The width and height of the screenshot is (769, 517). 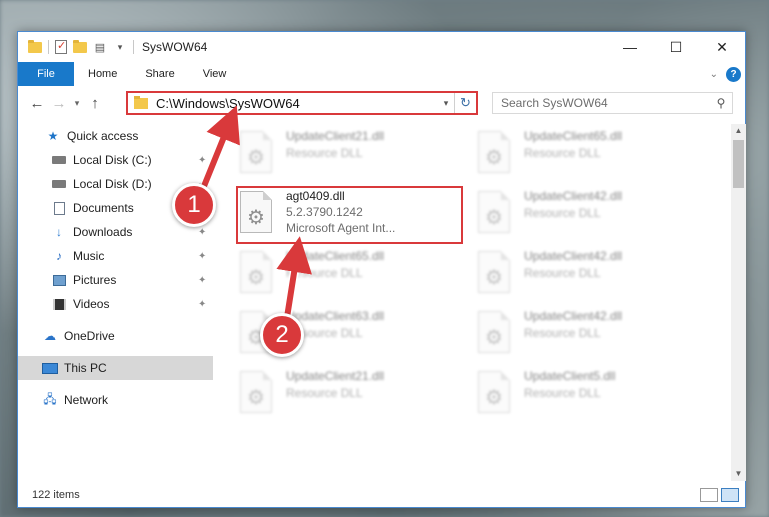 What do you see at coordinates (115, 336) in the screenshot?
I see `sidebar-item-onedrive: ☁ OneDrive` at bounding box center [115, 336].